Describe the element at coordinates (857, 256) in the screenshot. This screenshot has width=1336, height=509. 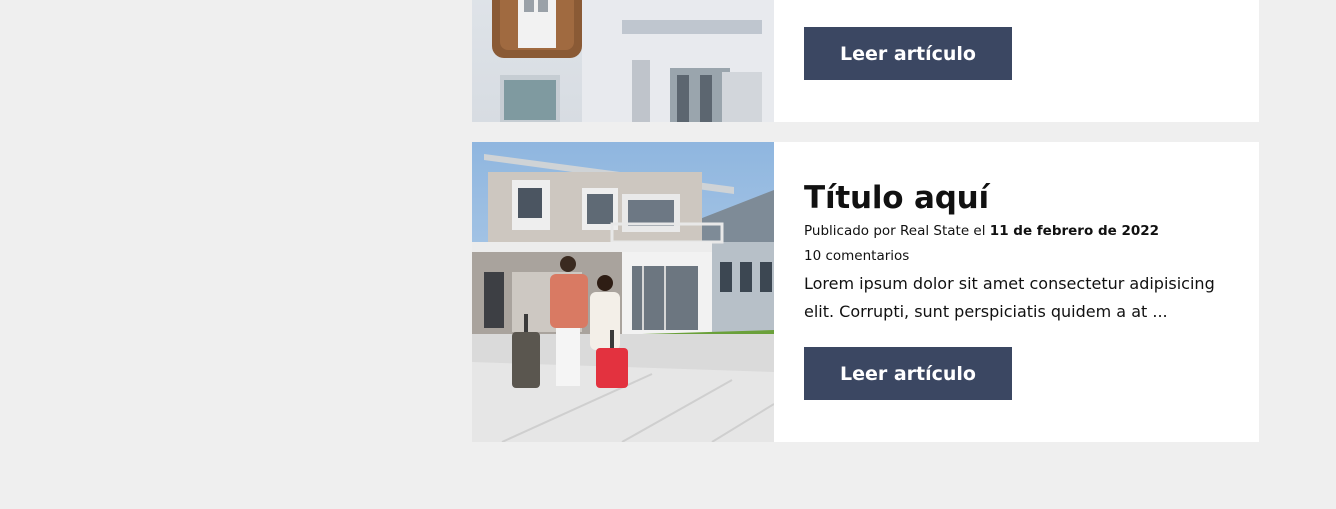
I see `post-comments-count: 10 comentarios` at that location.